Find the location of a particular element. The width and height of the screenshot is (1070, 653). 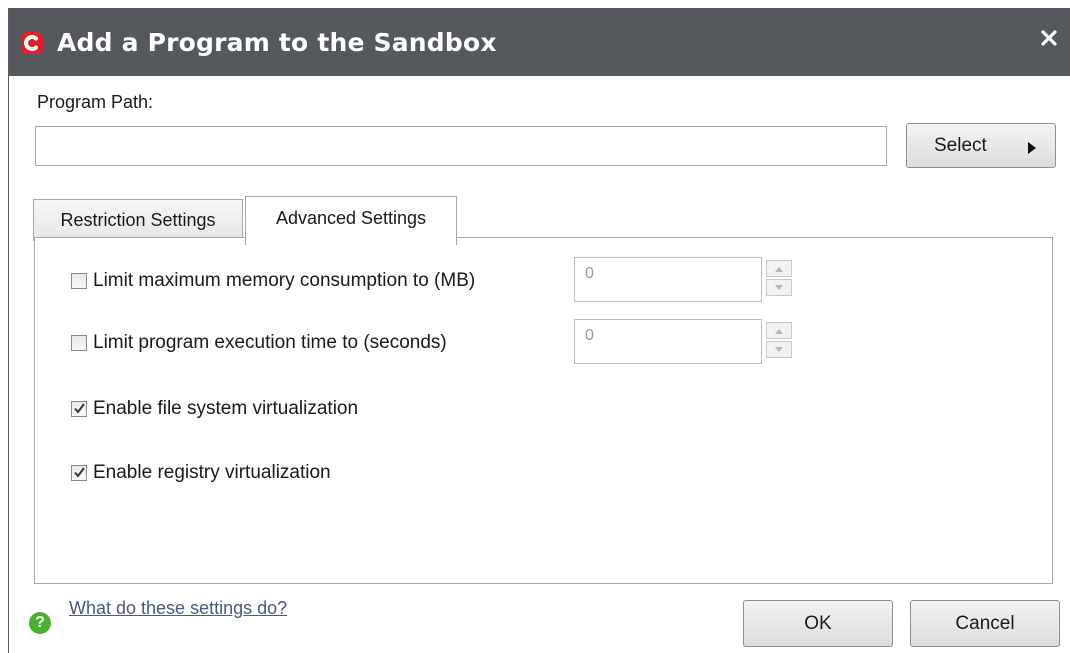

execution-time-checkbox is located at coordinates (79, 343).